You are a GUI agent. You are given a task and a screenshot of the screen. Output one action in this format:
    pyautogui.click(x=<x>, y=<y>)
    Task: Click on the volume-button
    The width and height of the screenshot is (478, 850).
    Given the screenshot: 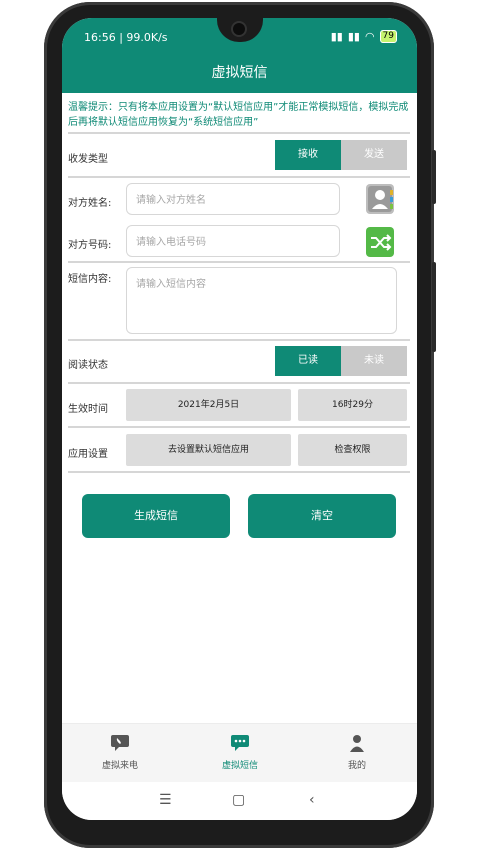 What is the action you would take?
    pyautogui.click(x=434, y=177)
    